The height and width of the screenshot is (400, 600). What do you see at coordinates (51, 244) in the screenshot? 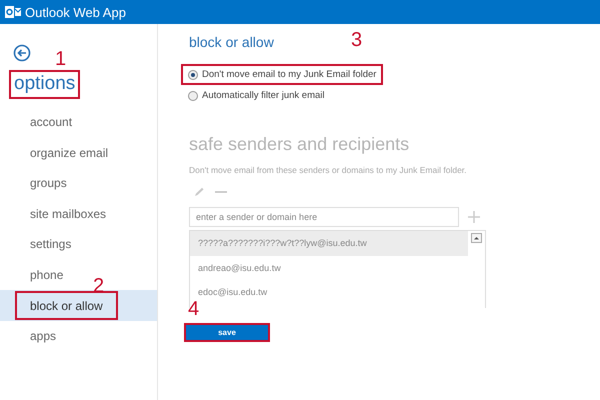
I see `sidebar-item: settings` at bounding box center [51, 244].